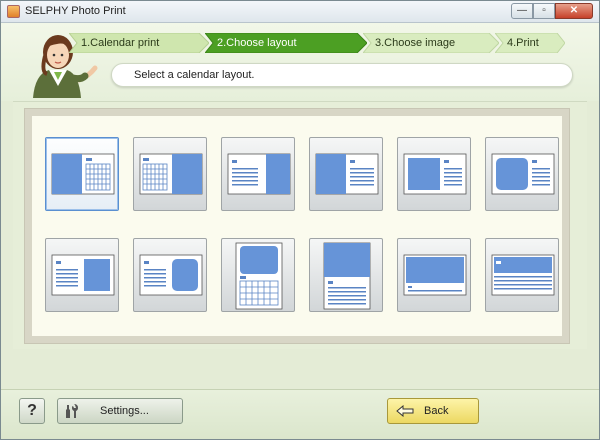 The width and height of the screenshot is (600, 440). I want to click on close-button: ✕, so click(574, 11).